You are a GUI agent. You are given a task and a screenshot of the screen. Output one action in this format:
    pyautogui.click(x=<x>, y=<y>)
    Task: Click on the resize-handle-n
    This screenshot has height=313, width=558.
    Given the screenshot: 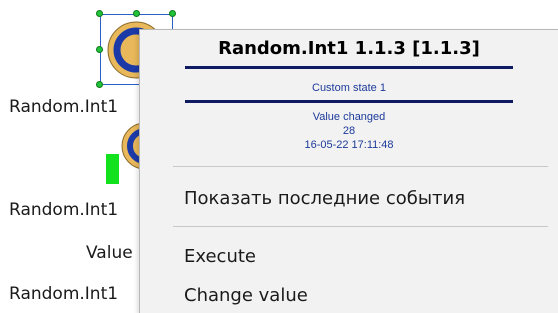 What is the action you would take?
    pyautogui.click(x=136, y=13)
    